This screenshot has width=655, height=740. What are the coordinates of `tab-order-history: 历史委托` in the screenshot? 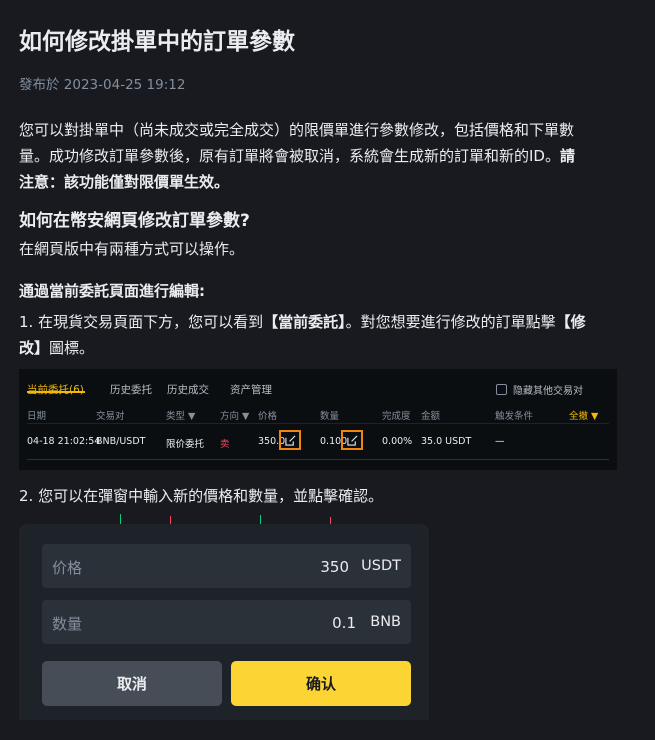 It's located at (131, 389).